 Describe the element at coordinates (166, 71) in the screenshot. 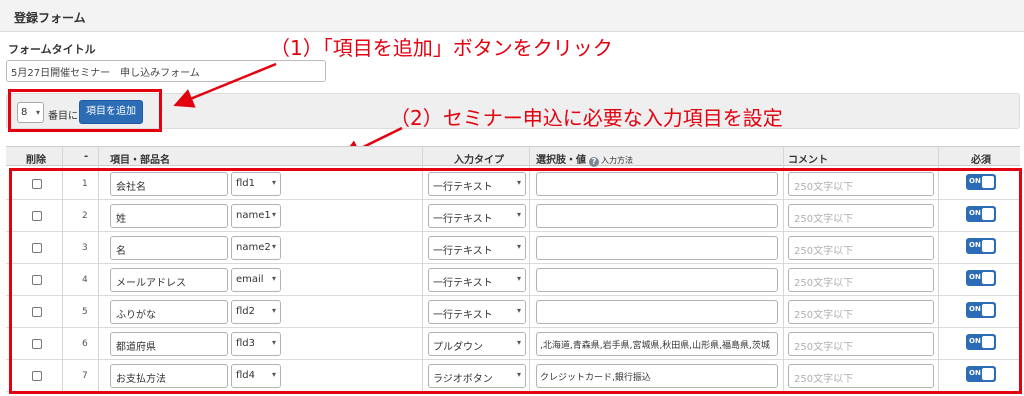

I see `form-title-input: 5月27日開催セミナー 申し込みフォーム` at that location.